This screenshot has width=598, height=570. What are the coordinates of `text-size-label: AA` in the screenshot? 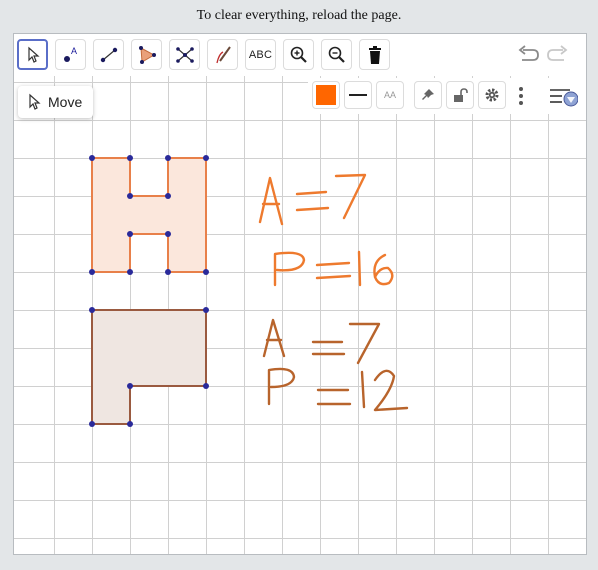 It's located at (389, 95).